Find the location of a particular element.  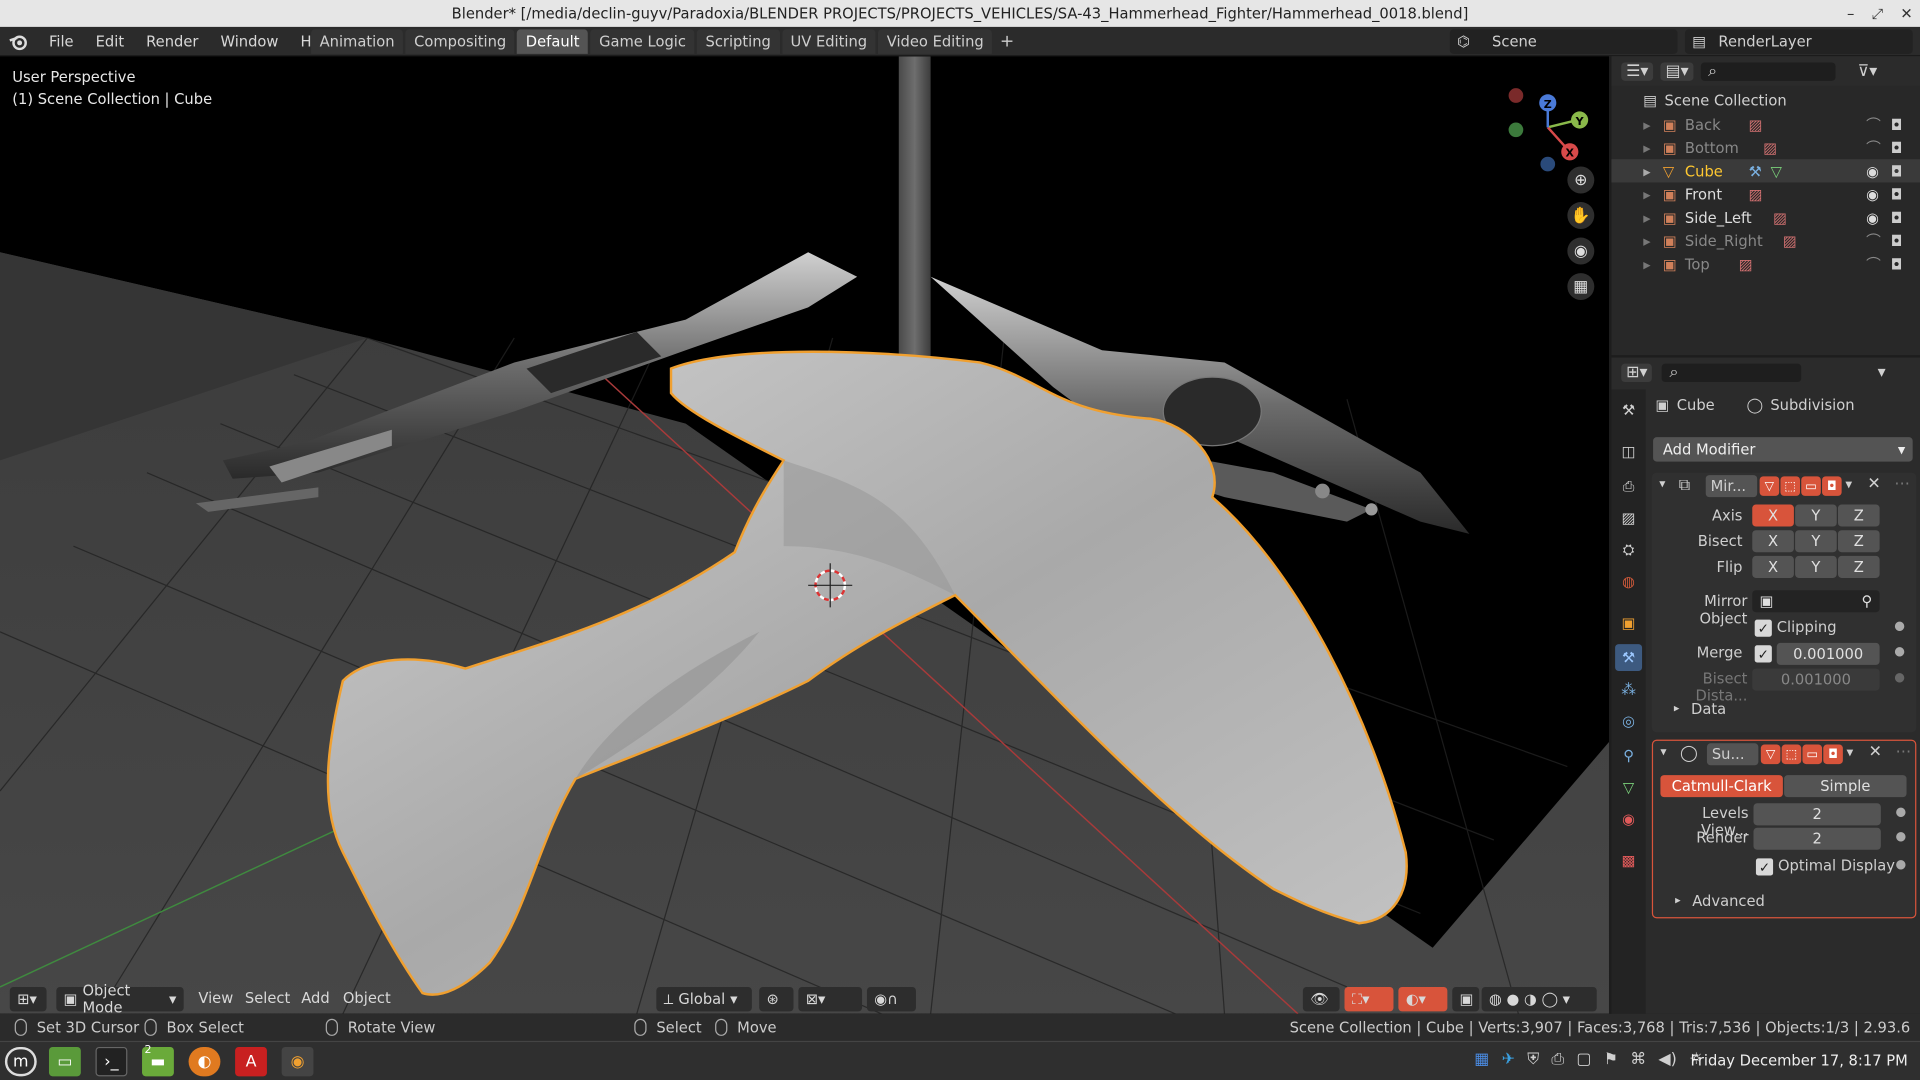

mode-selector: ▣ Object Mode ▾ is located at coordinates (120, 998).